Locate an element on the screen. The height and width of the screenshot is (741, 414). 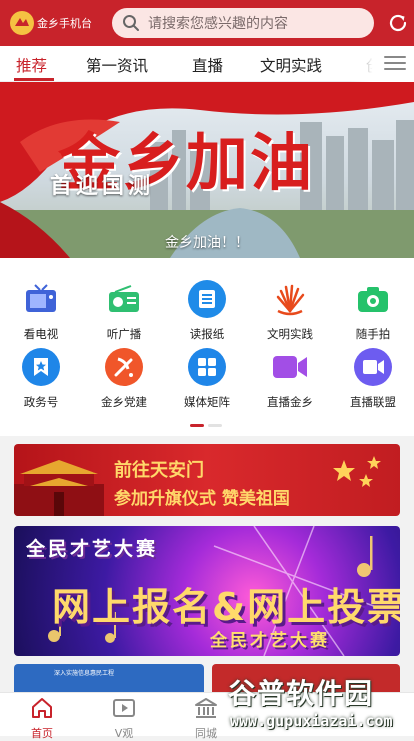
tab-first-news: 第一资讯 is located at coordinates (117, 65).